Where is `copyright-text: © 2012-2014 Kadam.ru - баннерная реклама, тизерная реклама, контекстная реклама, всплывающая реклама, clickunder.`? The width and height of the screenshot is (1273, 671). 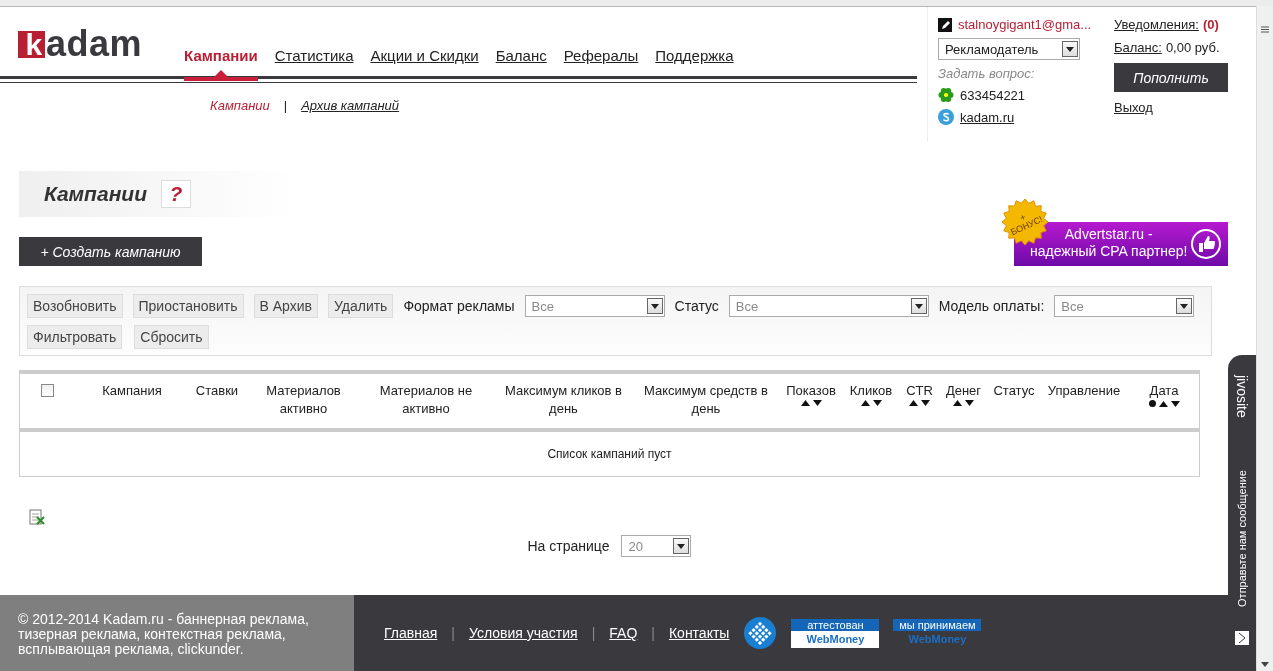
copyright-text: © 2012-2014 Kadam.ru - баннерная реклама, тизерная реклама, контекстная реклама, всплывающая реклама, clickunder. is located at coordinates (177, 633).